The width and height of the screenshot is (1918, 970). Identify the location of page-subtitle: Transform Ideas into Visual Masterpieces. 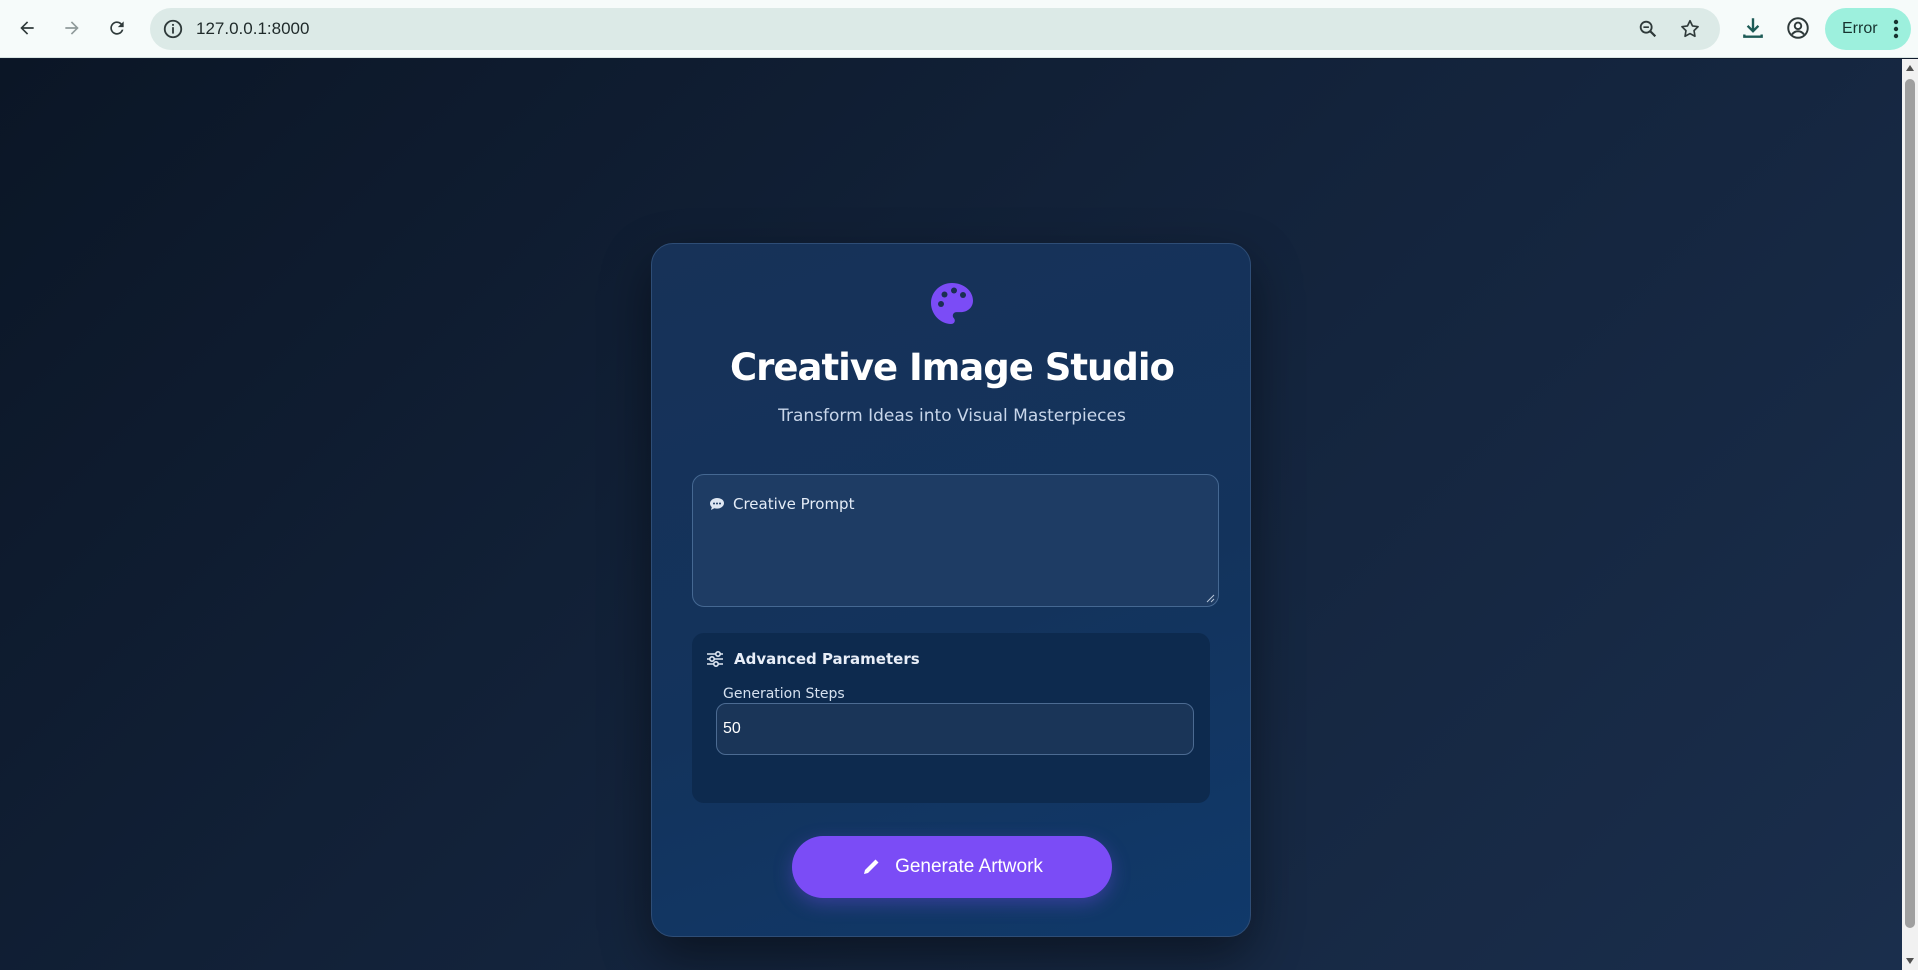
(952, 416).